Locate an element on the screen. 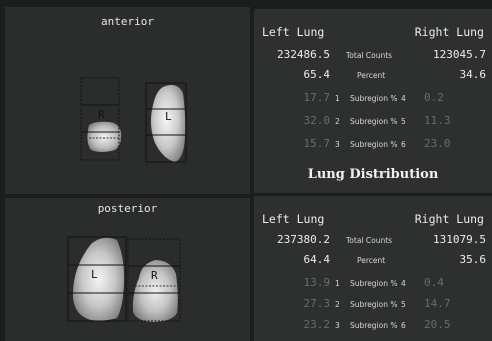 The image size is (492, 341). posterior-lung-scan is located at coordinates (124, 279).